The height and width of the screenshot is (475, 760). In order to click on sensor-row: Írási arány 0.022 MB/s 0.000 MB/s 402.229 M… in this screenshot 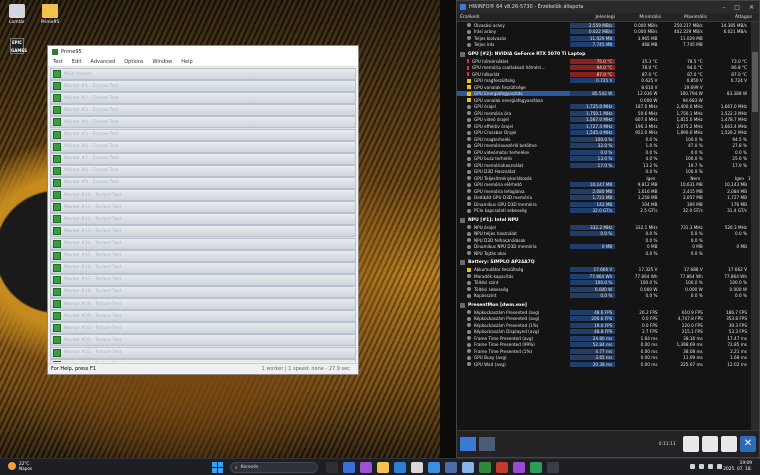, I will do `click(604, 32)`.